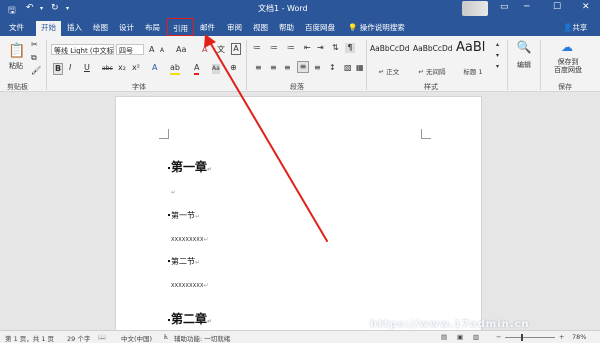  I want to click on heading-section-1: 第一节↵, so click(185, 215).